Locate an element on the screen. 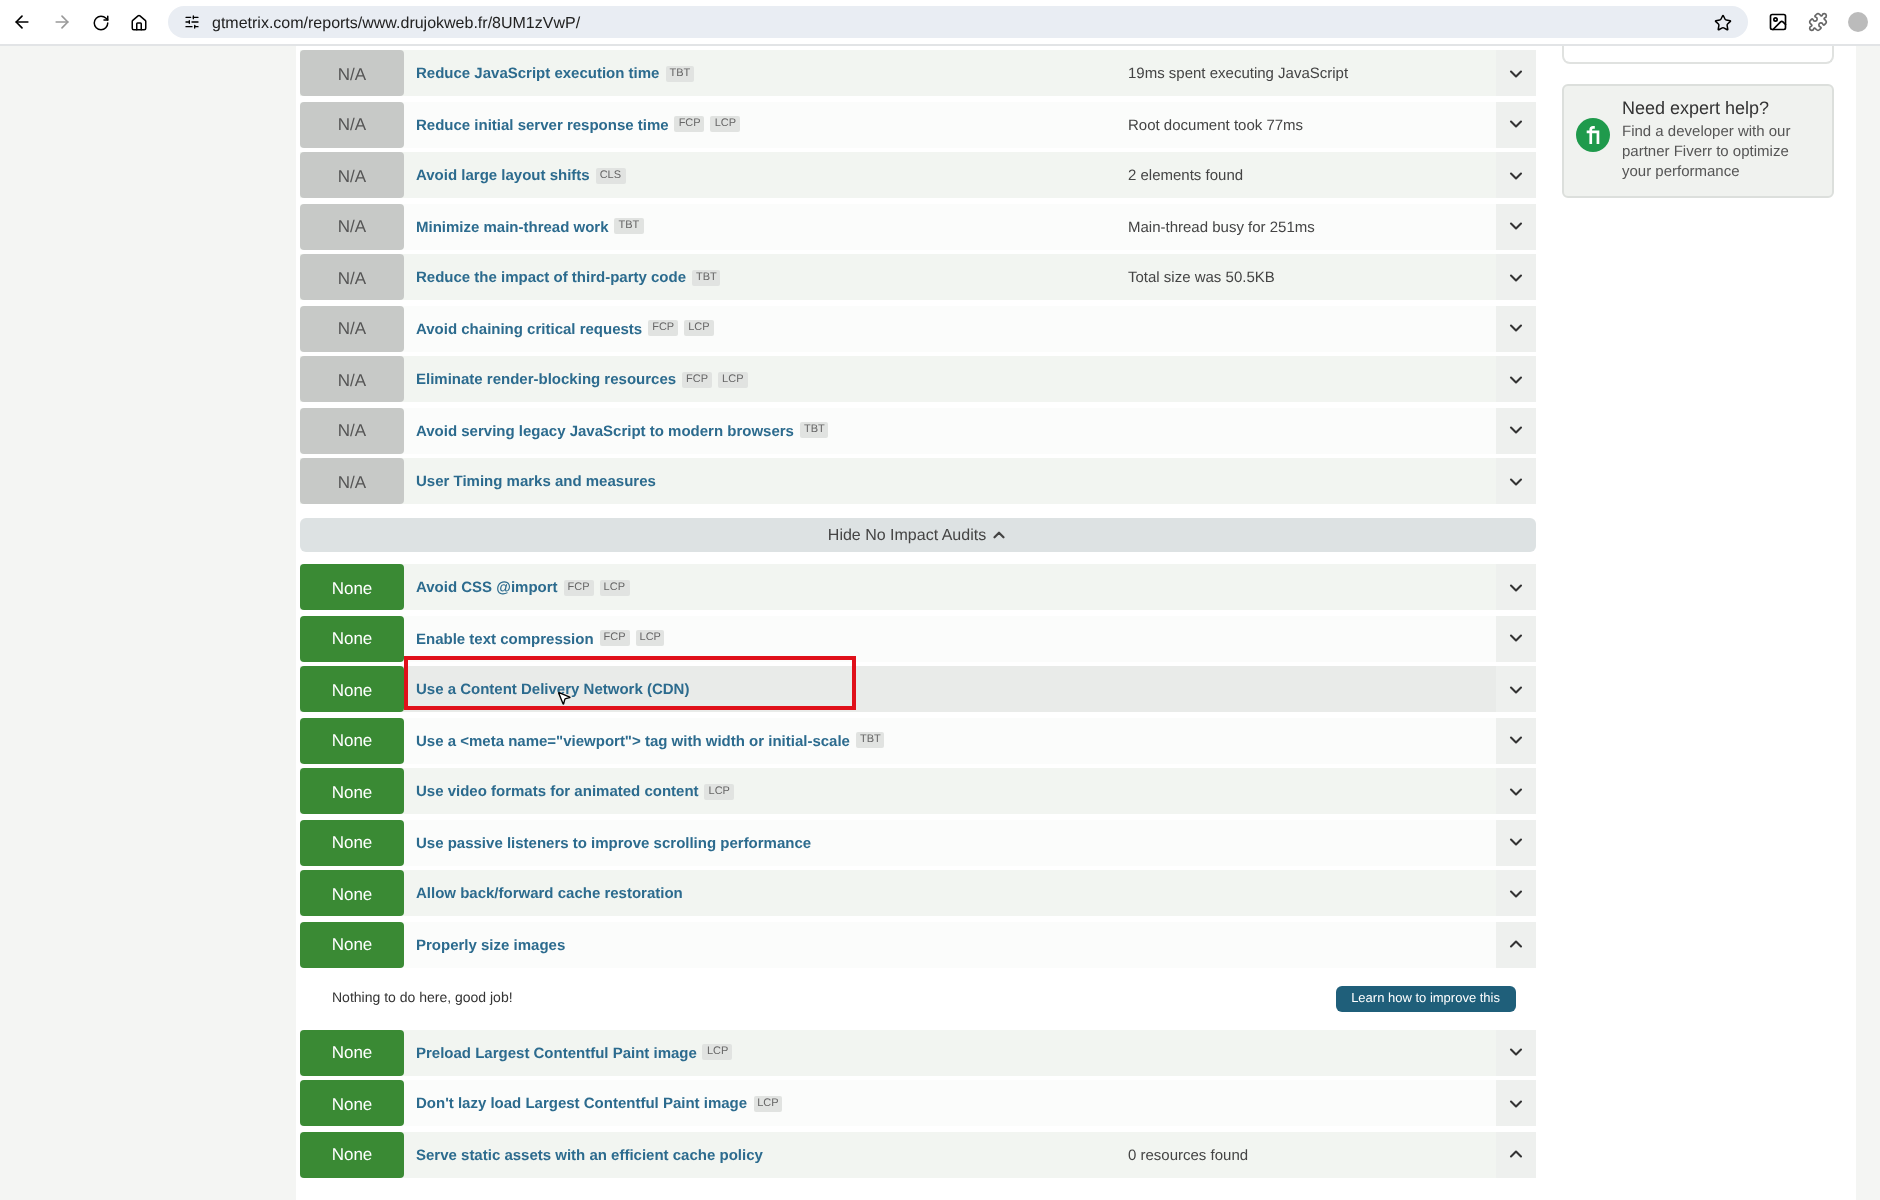 The image size is (1880, 1200). profile-icon is located at coordinates (1858, 22).